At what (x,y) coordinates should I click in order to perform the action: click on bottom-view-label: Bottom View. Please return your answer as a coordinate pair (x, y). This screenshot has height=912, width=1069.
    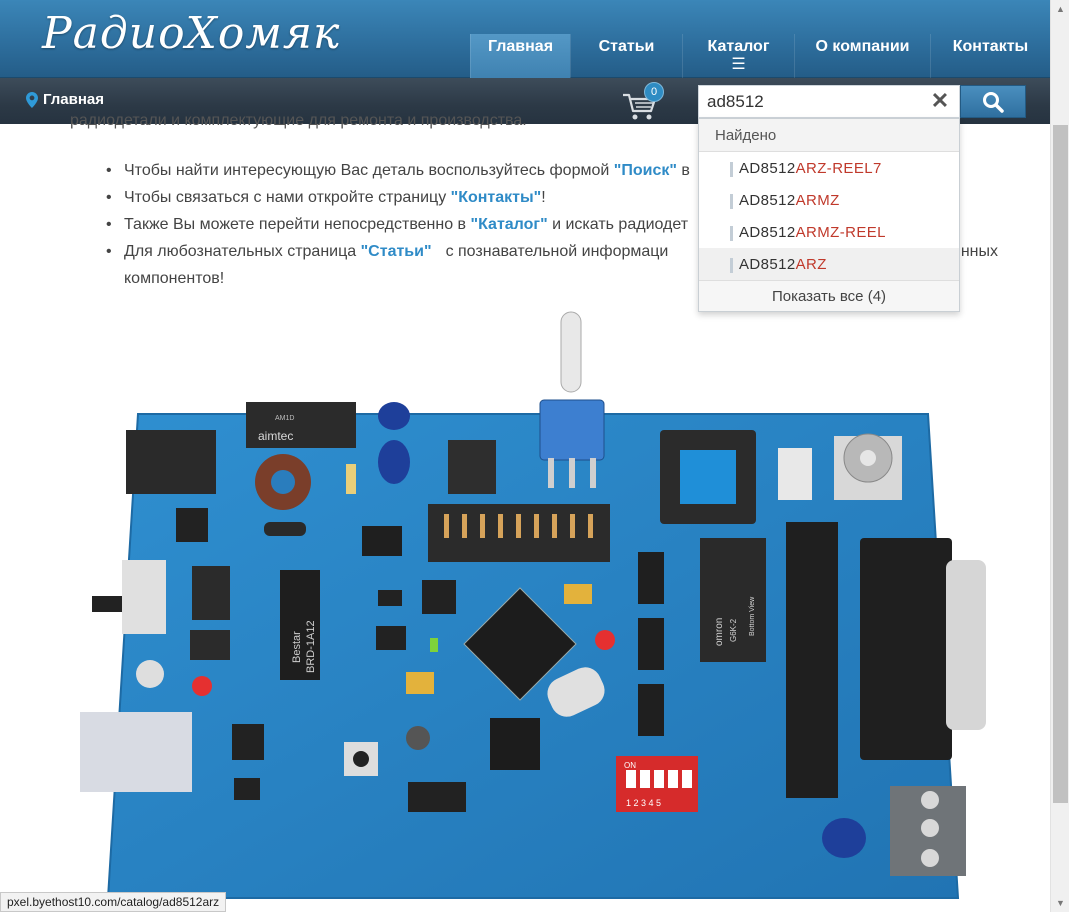
    Looking at the image, I should click on (752, 616).